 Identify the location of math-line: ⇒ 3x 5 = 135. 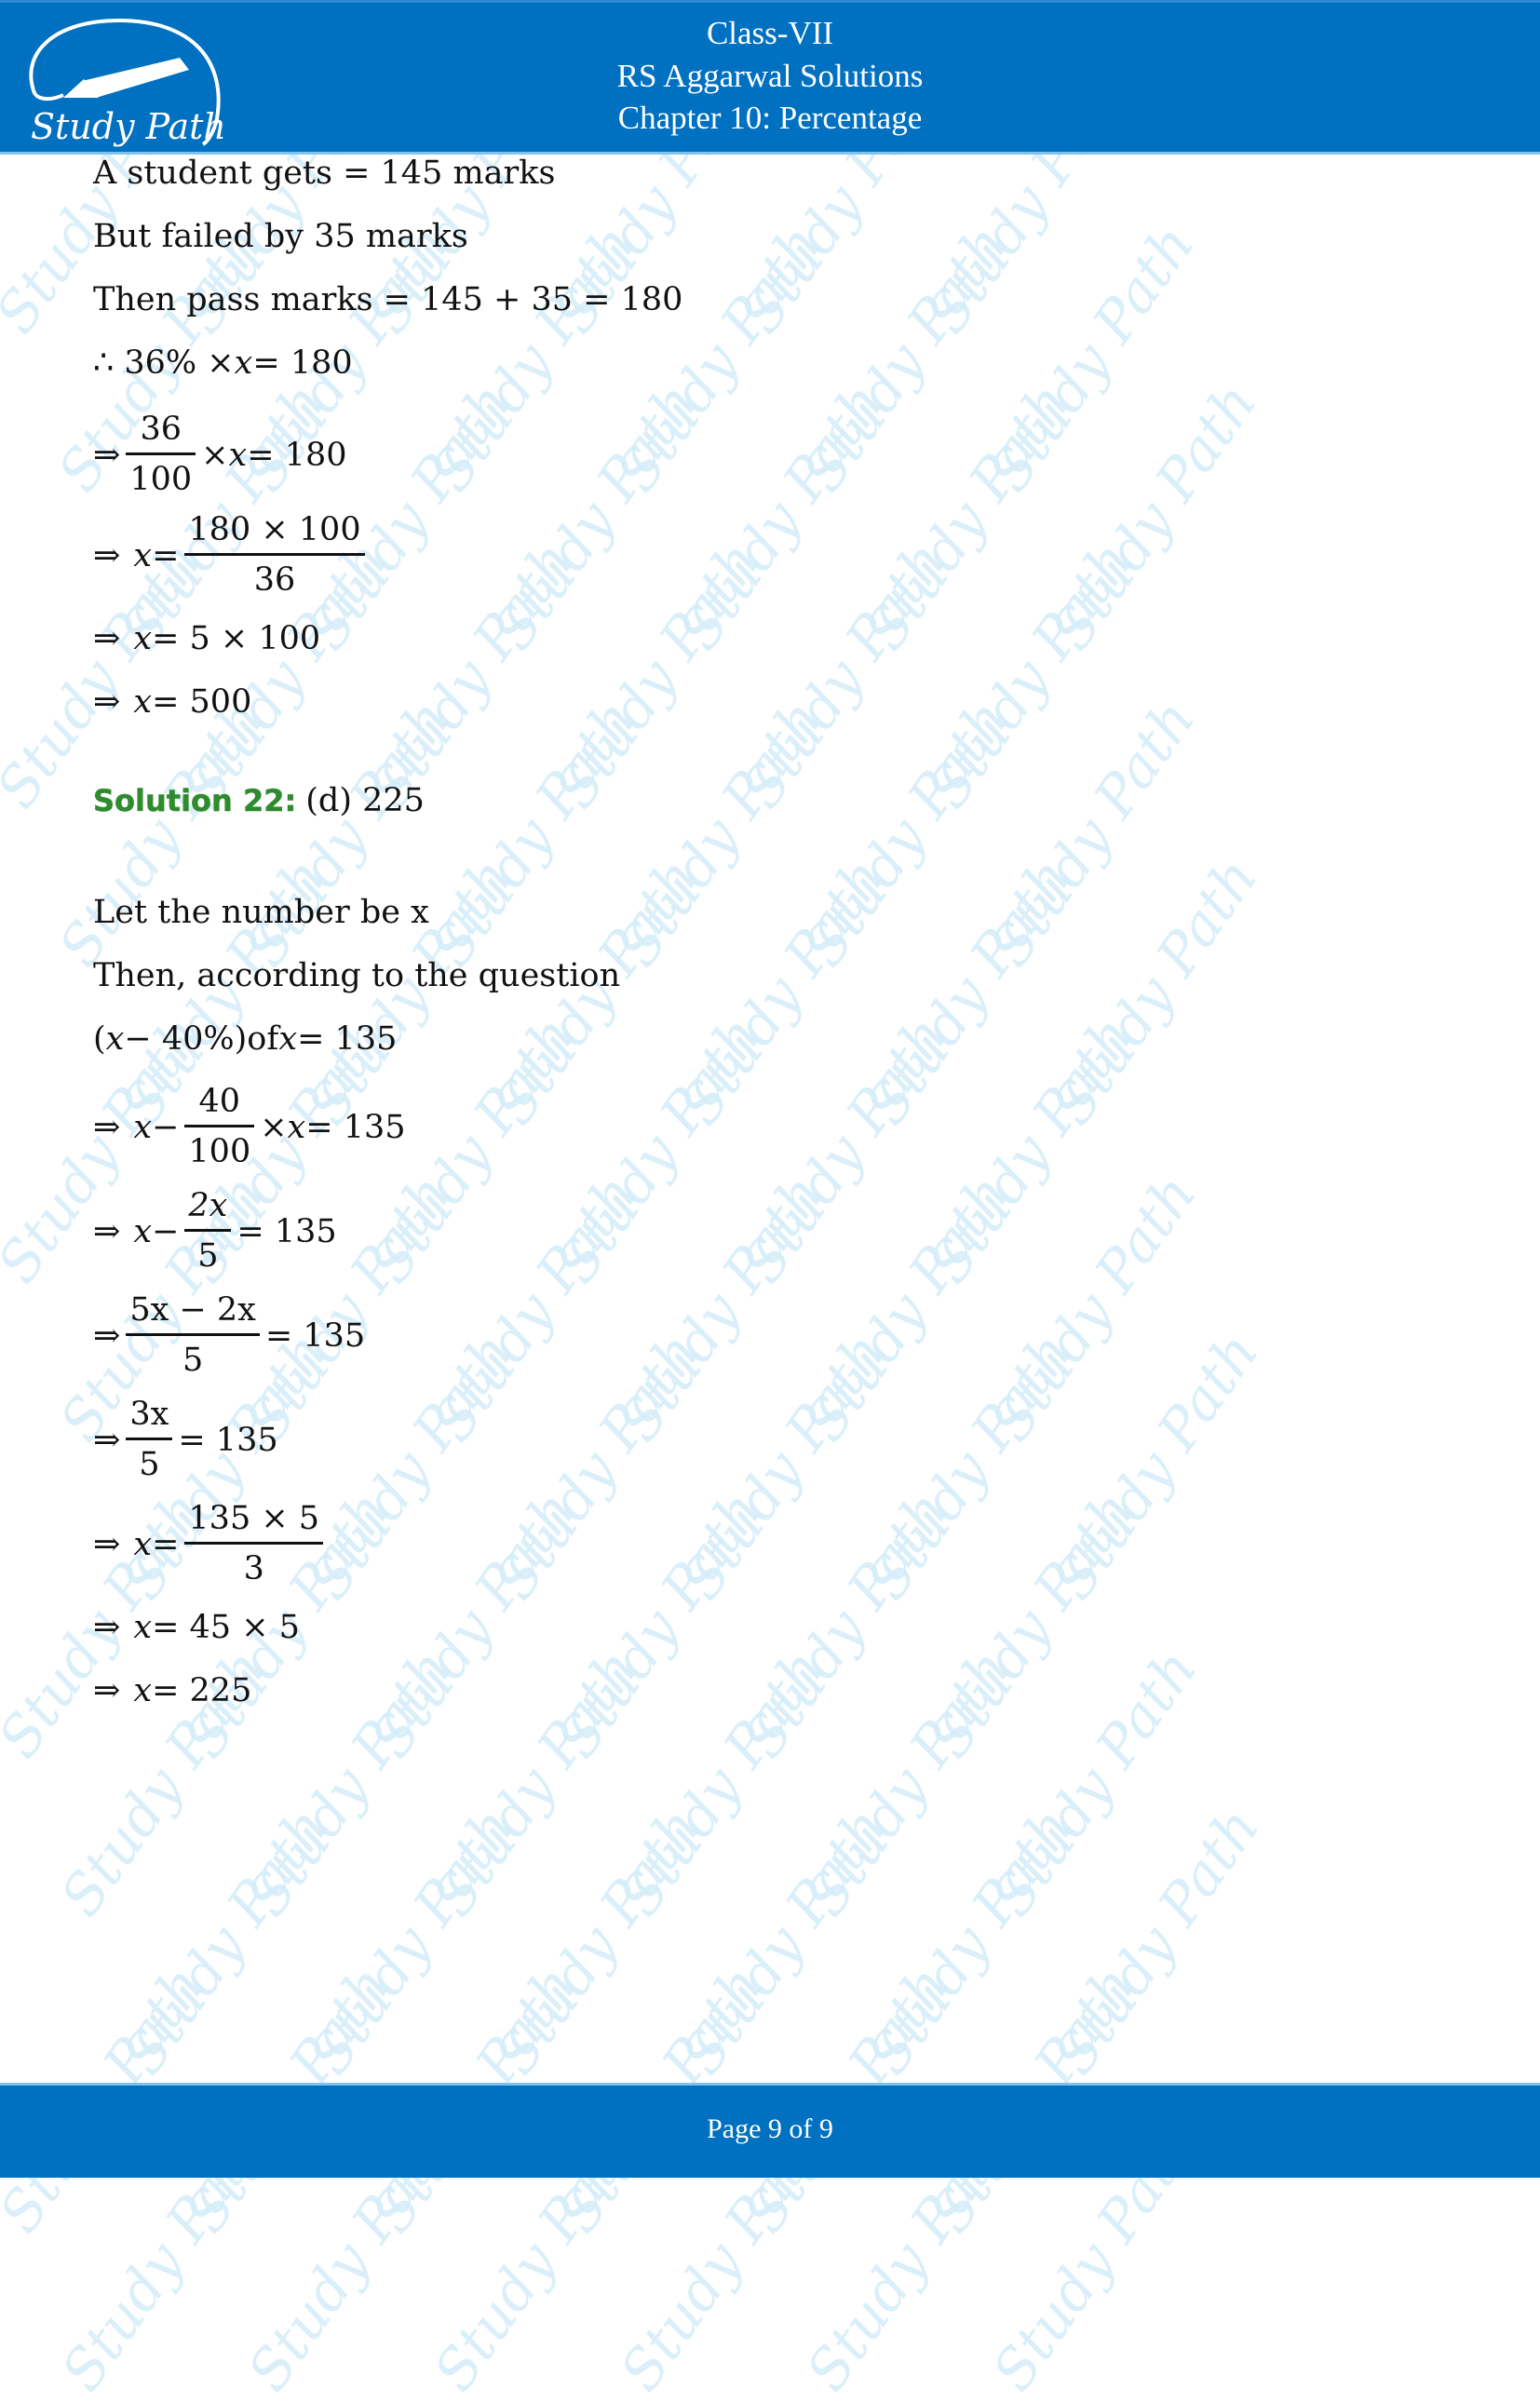
(186, 1440).